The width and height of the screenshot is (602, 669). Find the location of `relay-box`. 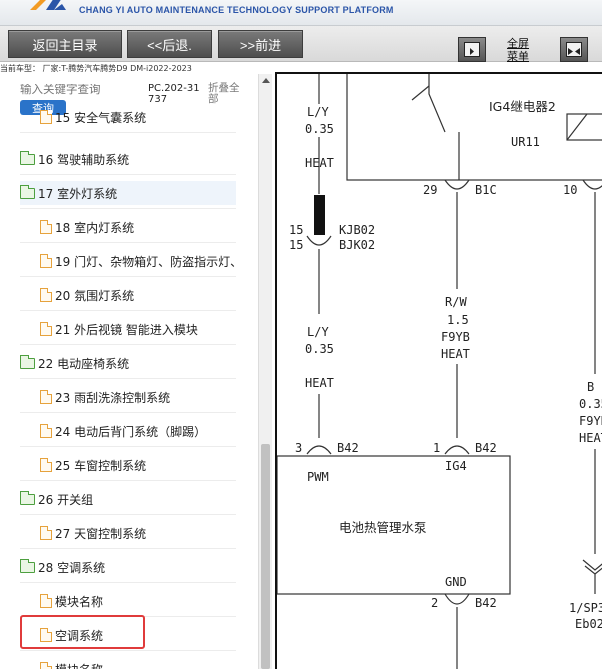

relay-box is located at coordinates (474, 127).